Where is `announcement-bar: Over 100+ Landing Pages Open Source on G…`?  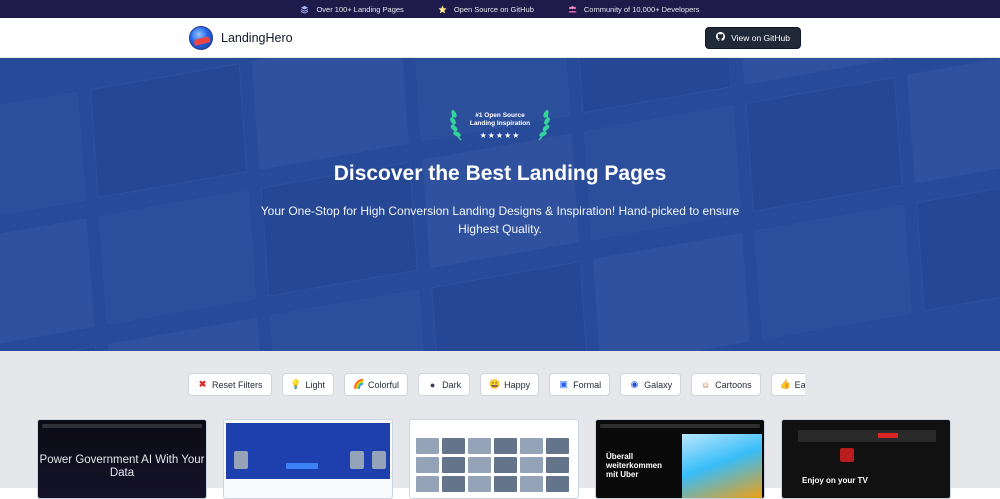
announcement-bar: Over 100+ Landing Pages Open Source on G… is located at coordinates (500, 9).